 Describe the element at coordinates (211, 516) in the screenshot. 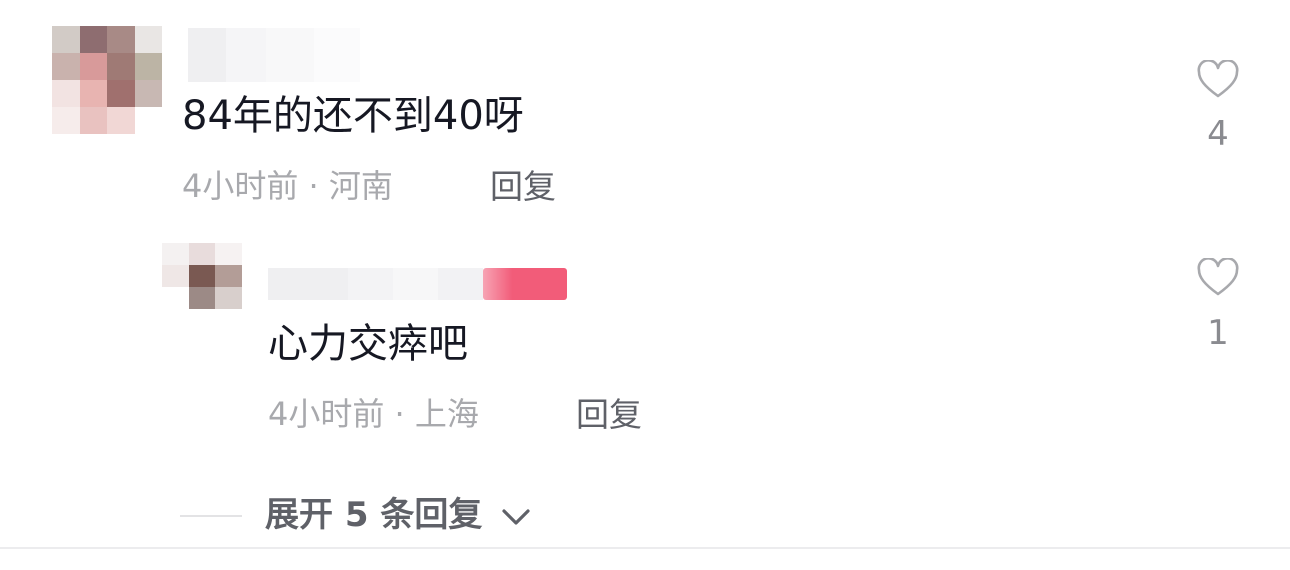

I see `expand-divider` at that location.